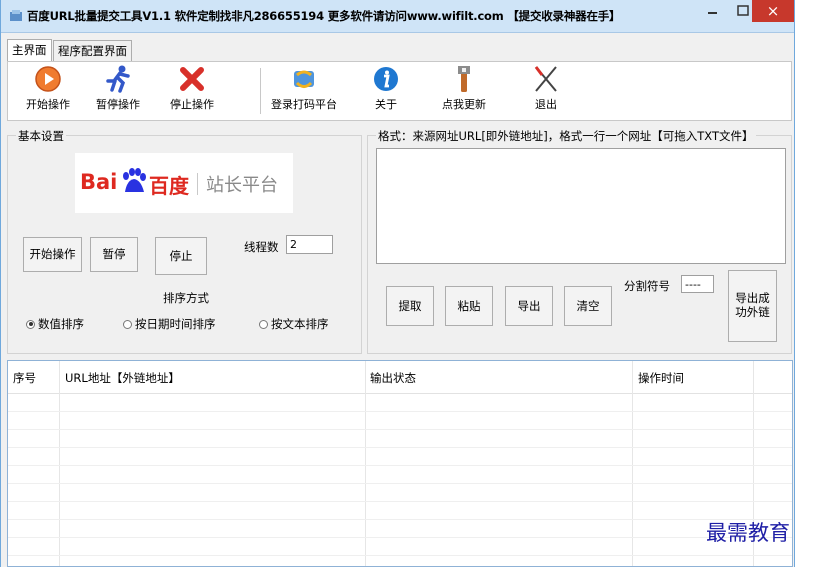 This screenshot has height=567, width=831. Describe the element at coordinates (186, 298) in the screenshot. I see `sort-label: 排序方式` at that location.